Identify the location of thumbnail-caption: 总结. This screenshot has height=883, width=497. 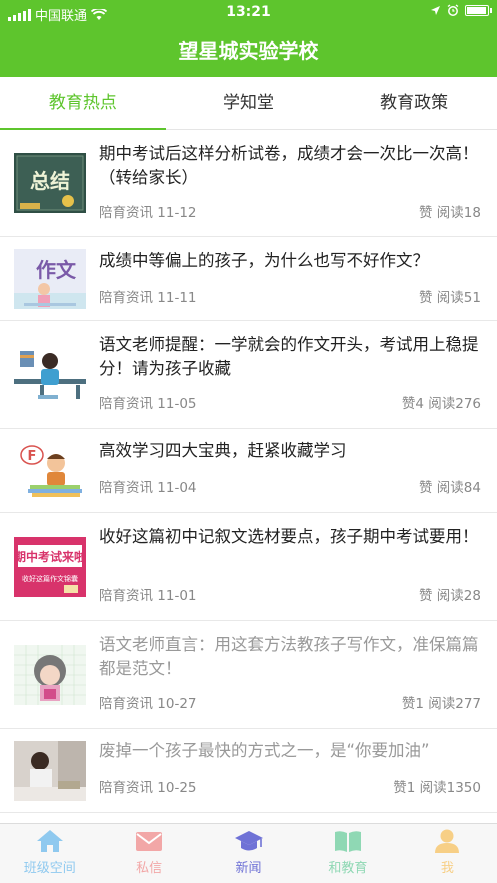
(50, 181).